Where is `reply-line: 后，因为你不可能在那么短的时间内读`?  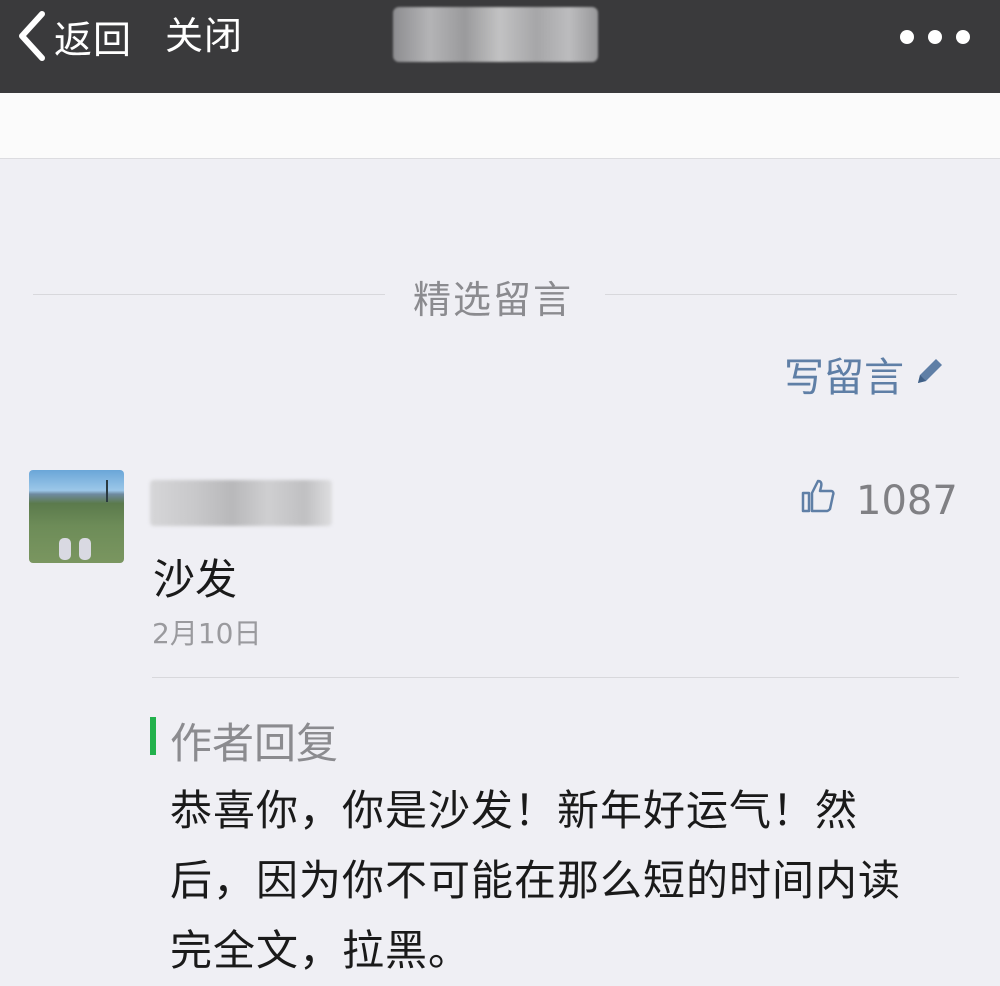
reply-line: 后，因为你不可能在那么短的时间内读 is located at coordinates (536, 880).